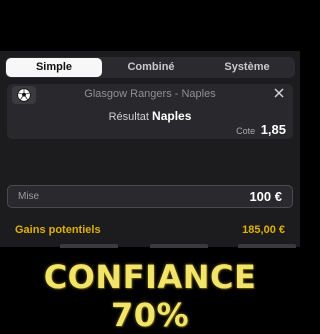  I want to click on close-icon, so click(279, 93).